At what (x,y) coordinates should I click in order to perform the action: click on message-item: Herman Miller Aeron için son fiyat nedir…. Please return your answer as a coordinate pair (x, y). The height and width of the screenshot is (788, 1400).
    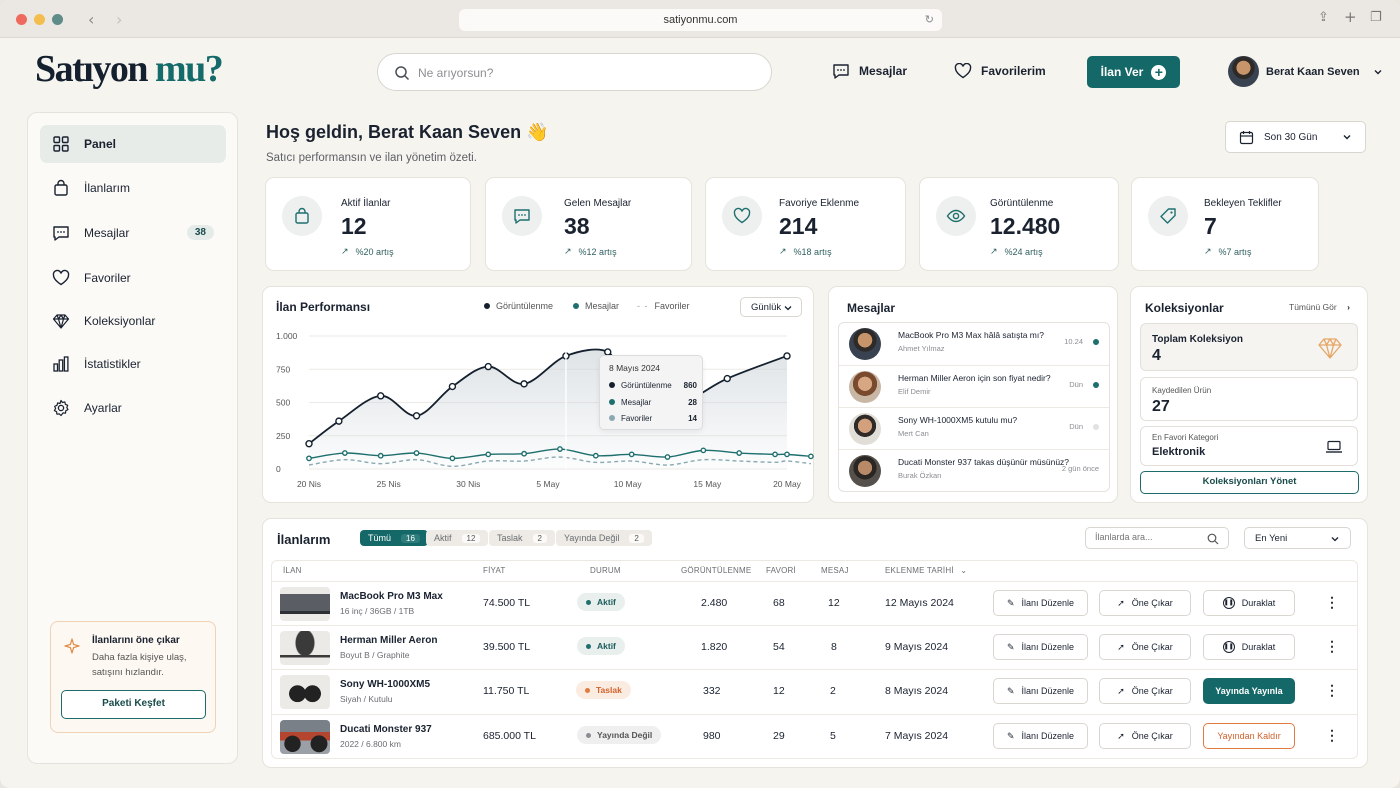
    Looking at the image, I should click on (974, 386).